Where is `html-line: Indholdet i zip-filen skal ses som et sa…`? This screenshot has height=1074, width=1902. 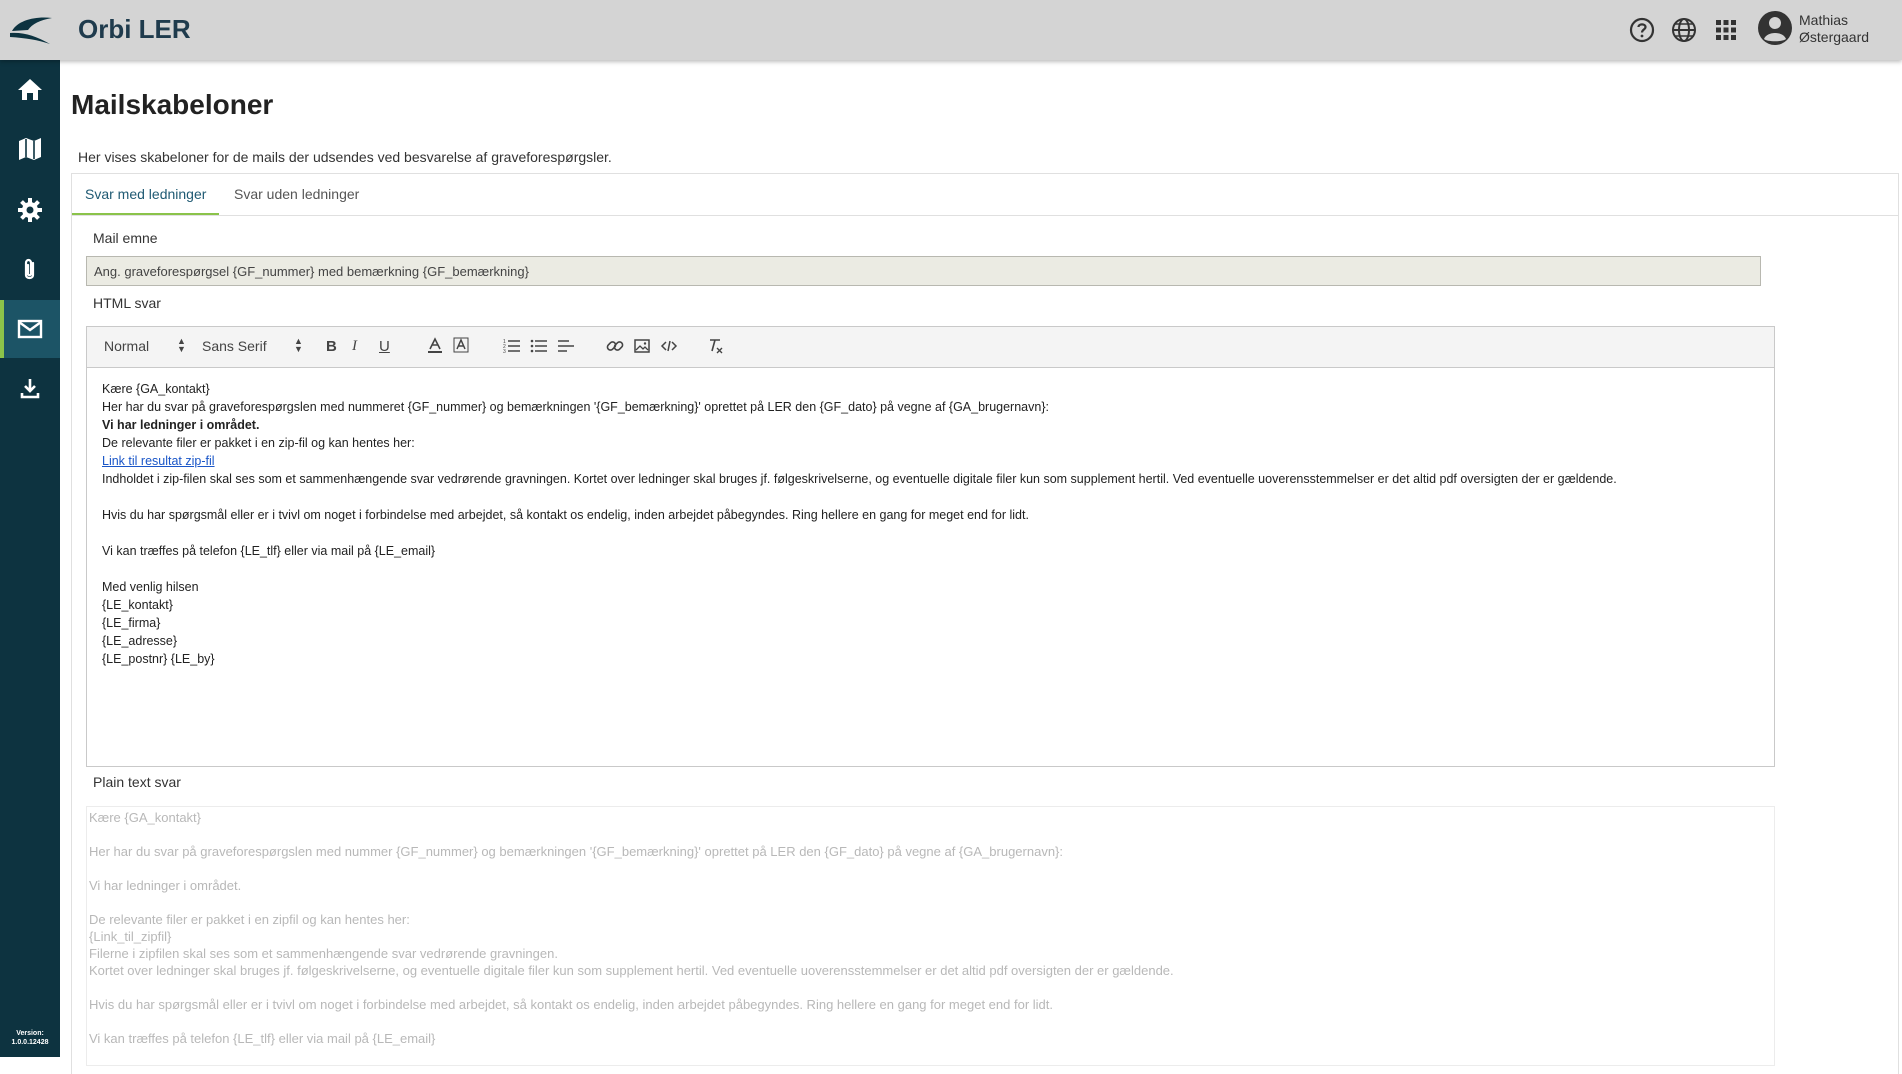
html-line: Indholdet i zip-filen skal ses som et sa… is located at coordinates (859, 479).